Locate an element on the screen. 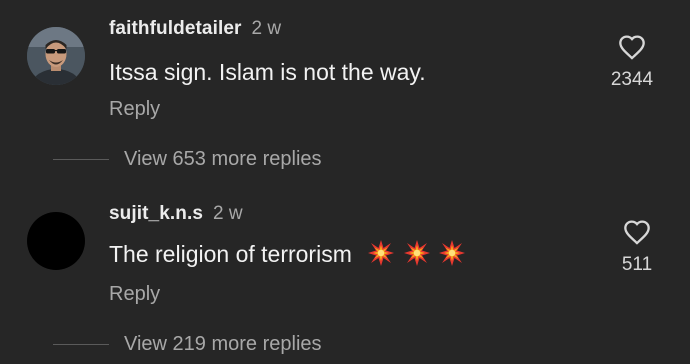 The height and width of the screenshot is (364, 690). view-more-replies-button: View 653 more replies is located at coordinates (187, 159).